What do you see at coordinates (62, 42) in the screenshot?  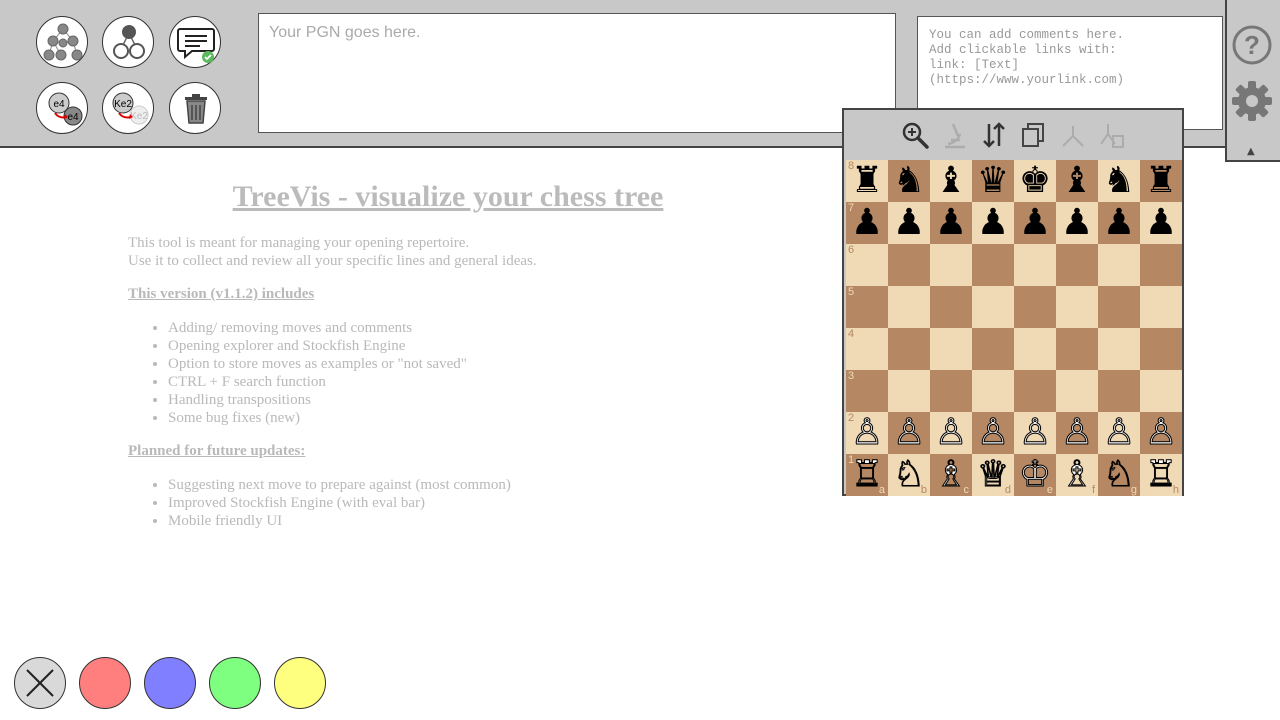 I see `tree-view-button` at bounding box center [62, 42].